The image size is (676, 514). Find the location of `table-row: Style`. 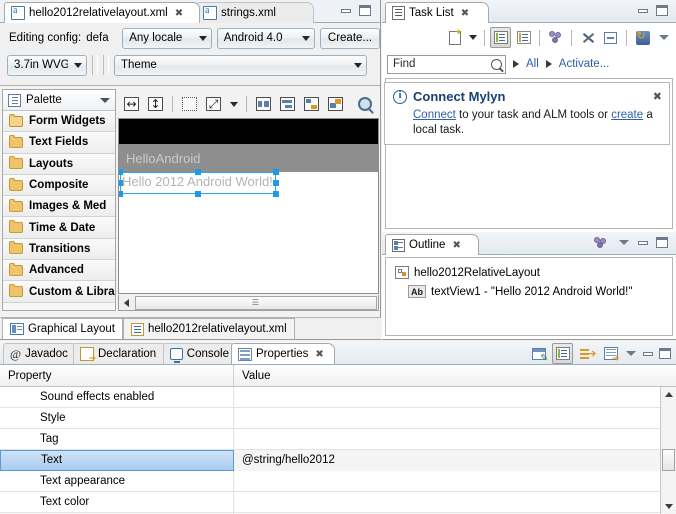

table-row: Style is located at coordinates (338, 418).